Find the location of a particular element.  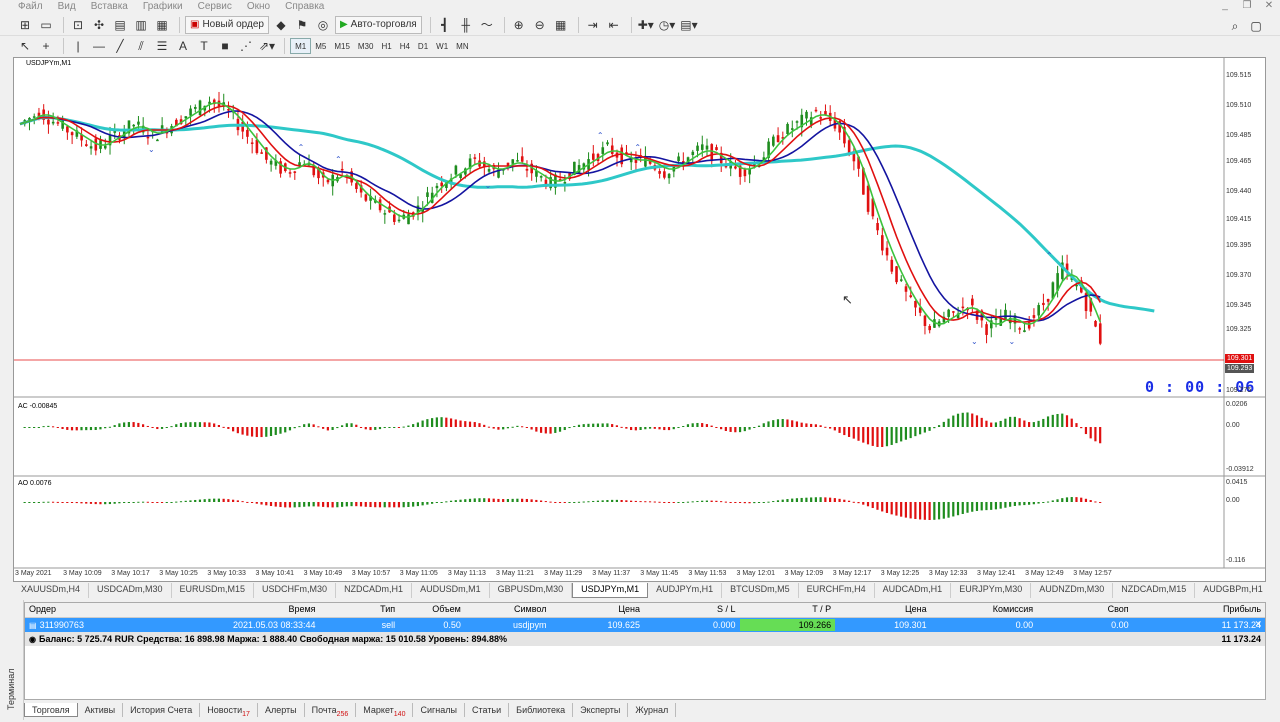

timeframe-h4: H4 is located at coordinates (405, 46).